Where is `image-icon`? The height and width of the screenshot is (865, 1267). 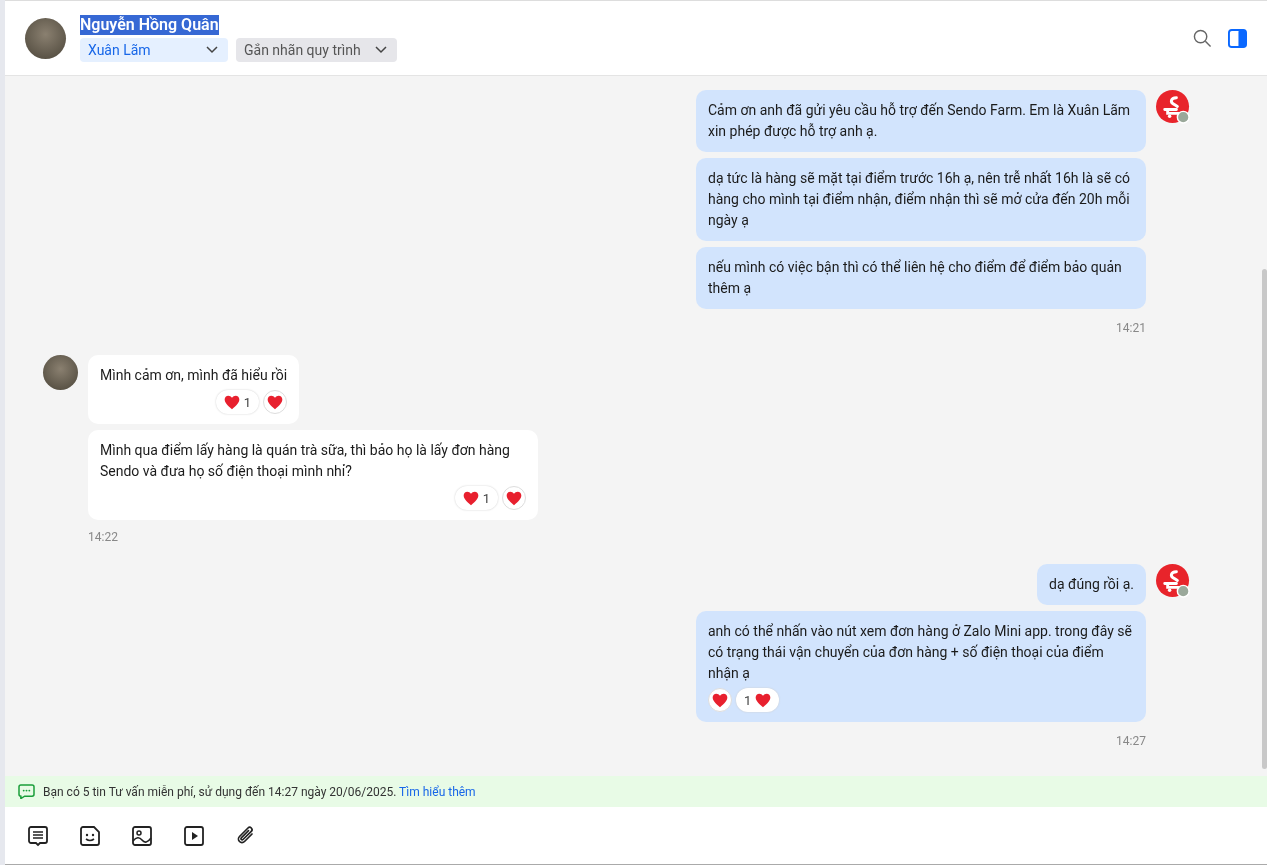 image-icon is located at coordinates (142, 835).